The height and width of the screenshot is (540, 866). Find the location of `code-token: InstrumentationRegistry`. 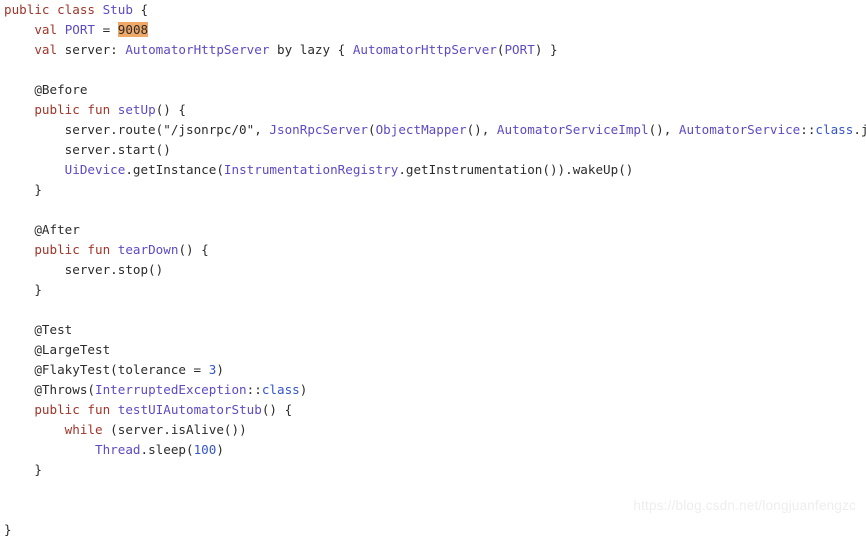

code-token: InstrumentationRegistry is located at coordinates (311, 169).